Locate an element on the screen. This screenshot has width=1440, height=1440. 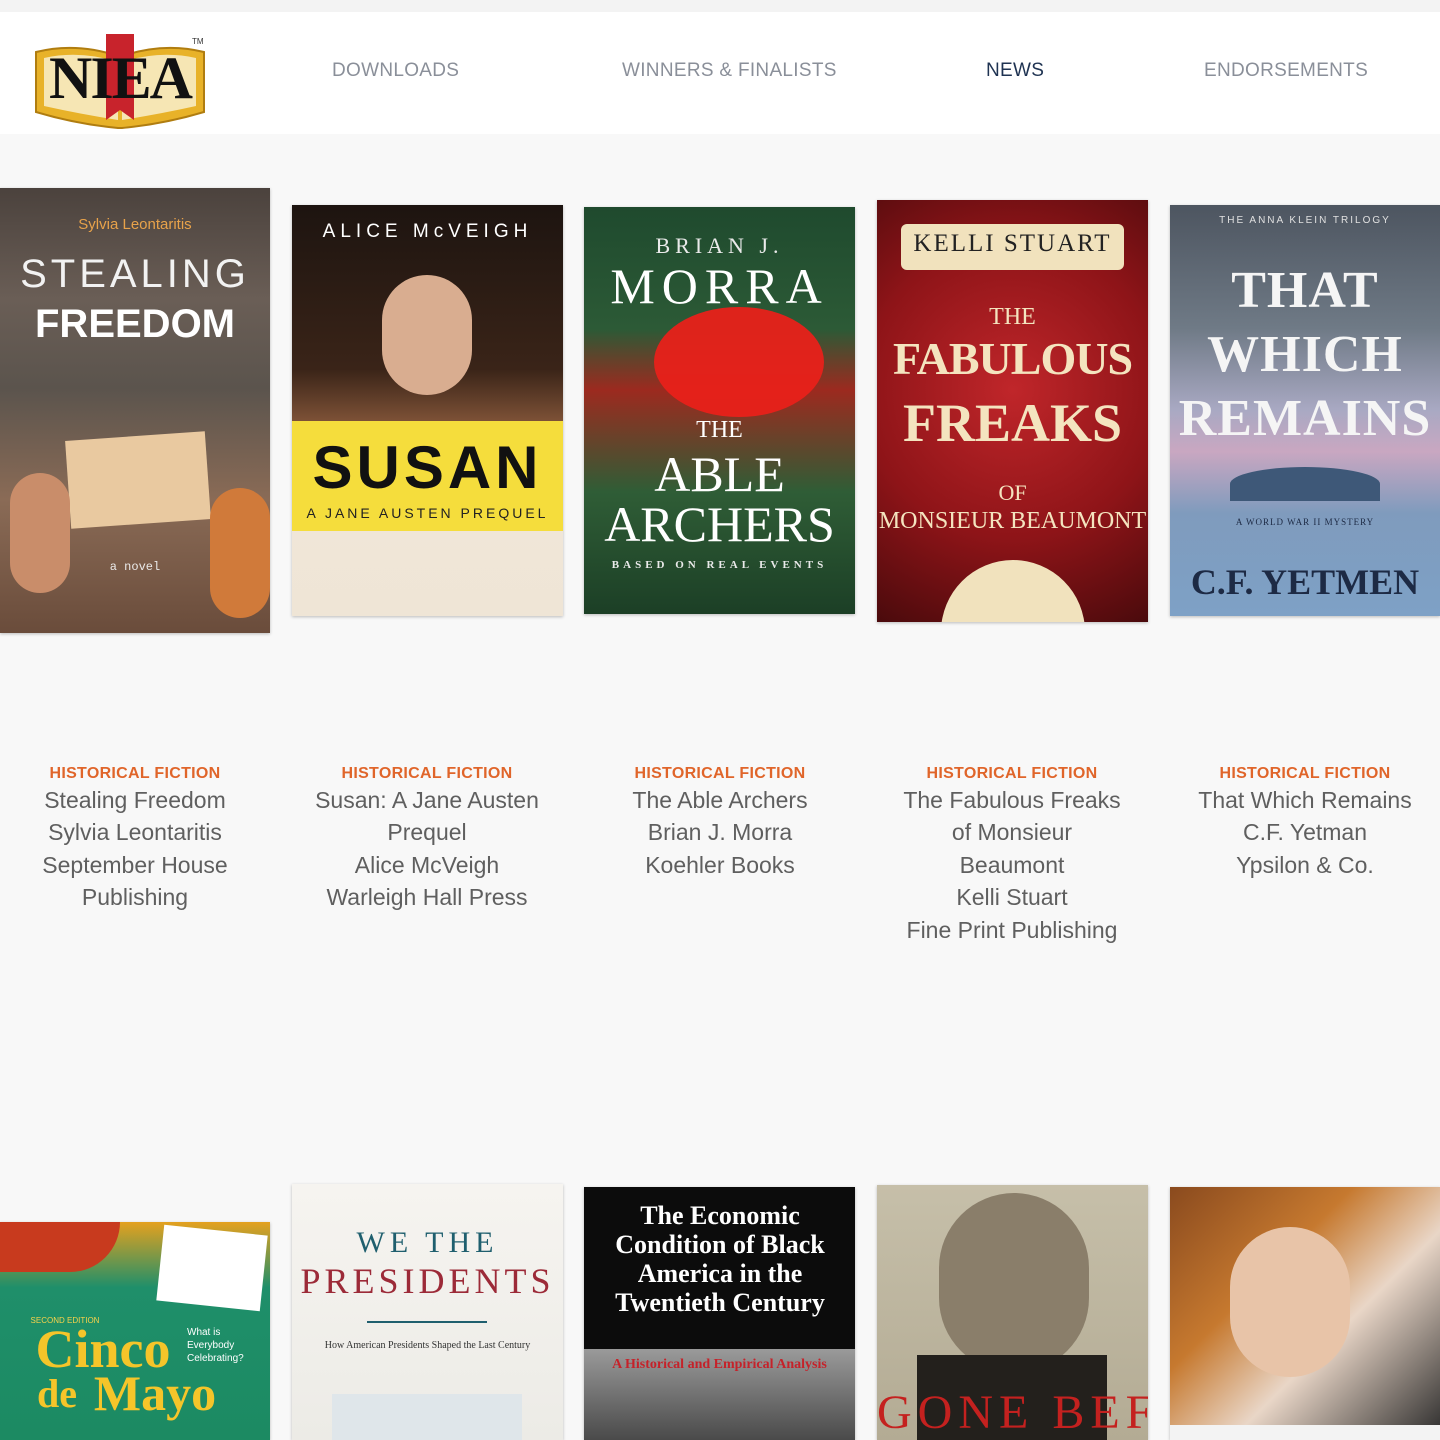
book-publisher: Fine Print Publishing is located at coordinates (1012, 929).